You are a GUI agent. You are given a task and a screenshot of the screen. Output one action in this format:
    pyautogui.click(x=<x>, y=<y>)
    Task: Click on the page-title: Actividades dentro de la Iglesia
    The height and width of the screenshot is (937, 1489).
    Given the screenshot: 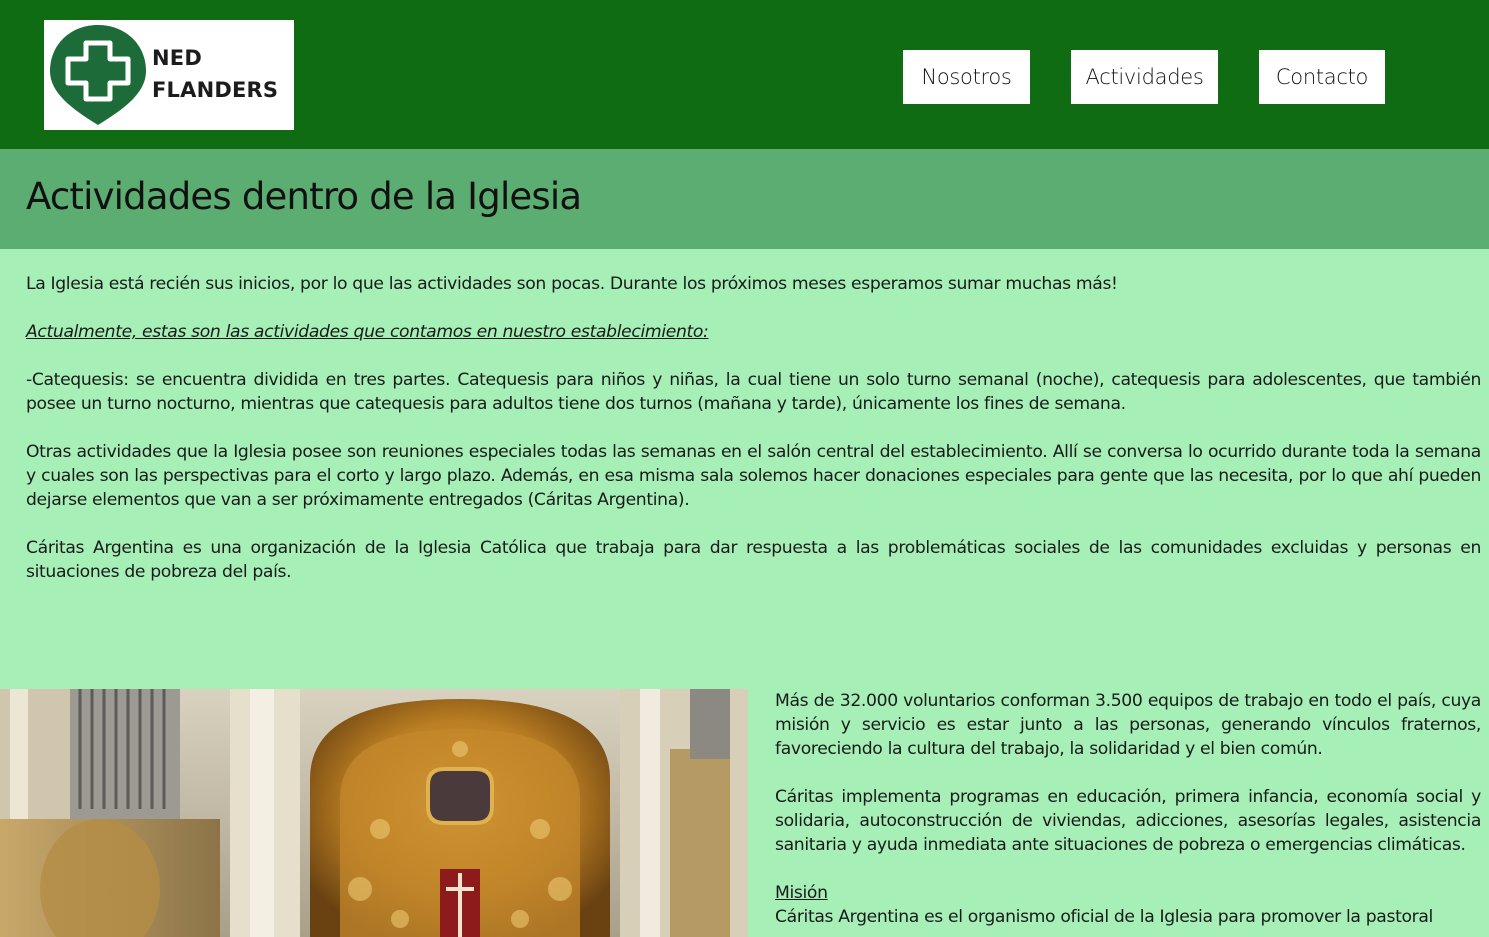 What is the action you would take?
    pyautogui.click(x=304, y=196)
    